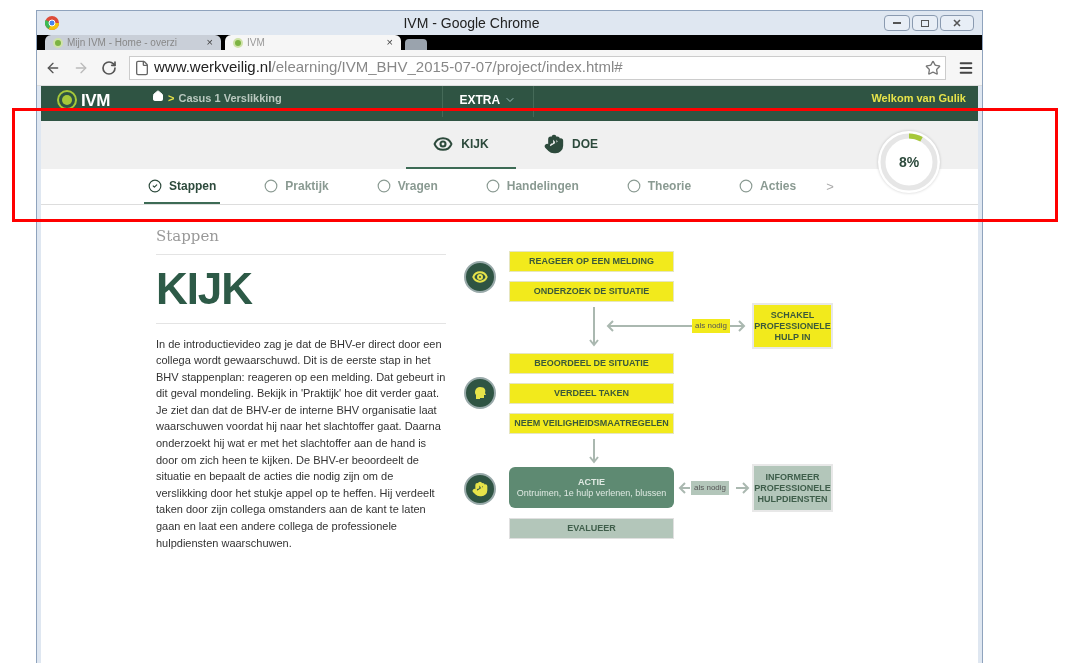  I want to click on double-arrow, so click(714, 488).